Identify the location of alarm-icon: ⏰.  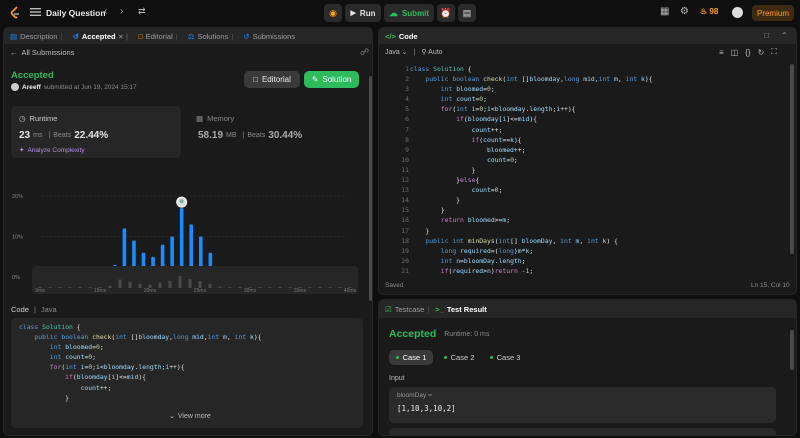
(446, 12).